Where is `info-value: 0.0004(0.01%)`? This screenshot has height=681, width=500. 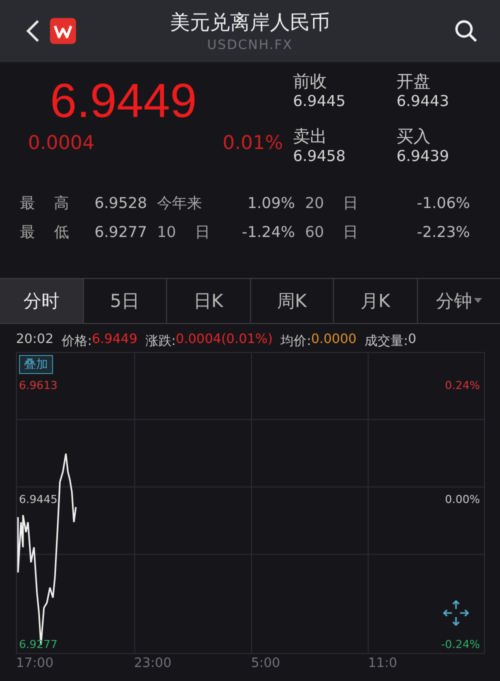 info-value: 0.0004(0.01%) is located at coordinates (224, 340).